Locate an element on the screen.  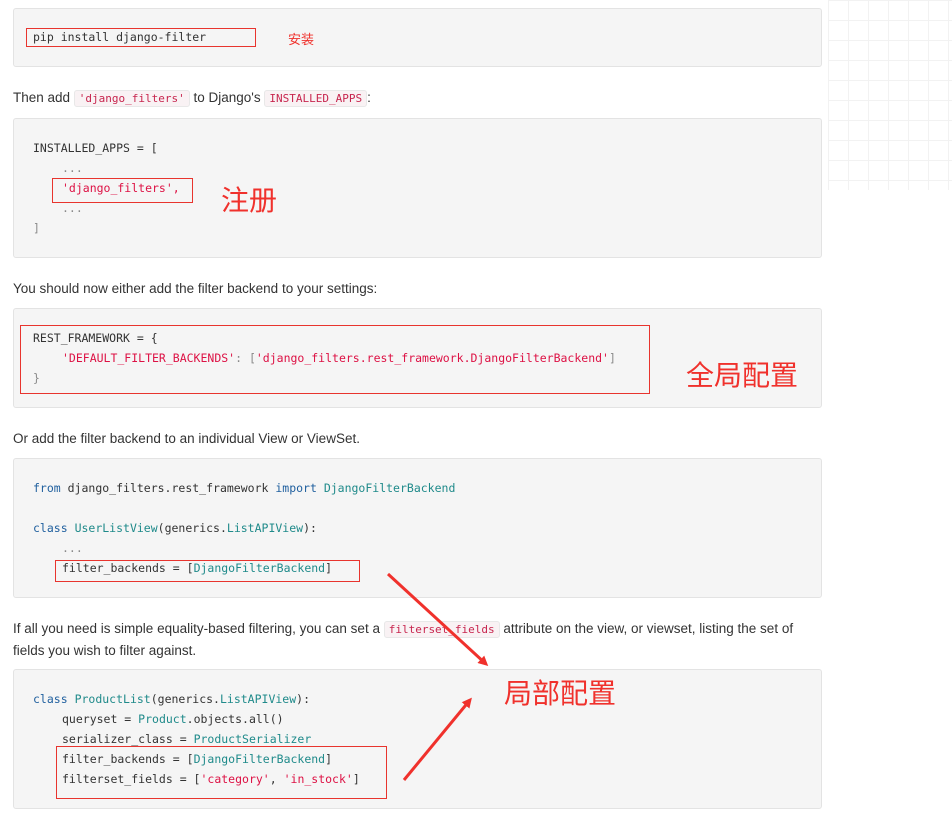
arrow-up-icon is located at coordinates (437, 739).